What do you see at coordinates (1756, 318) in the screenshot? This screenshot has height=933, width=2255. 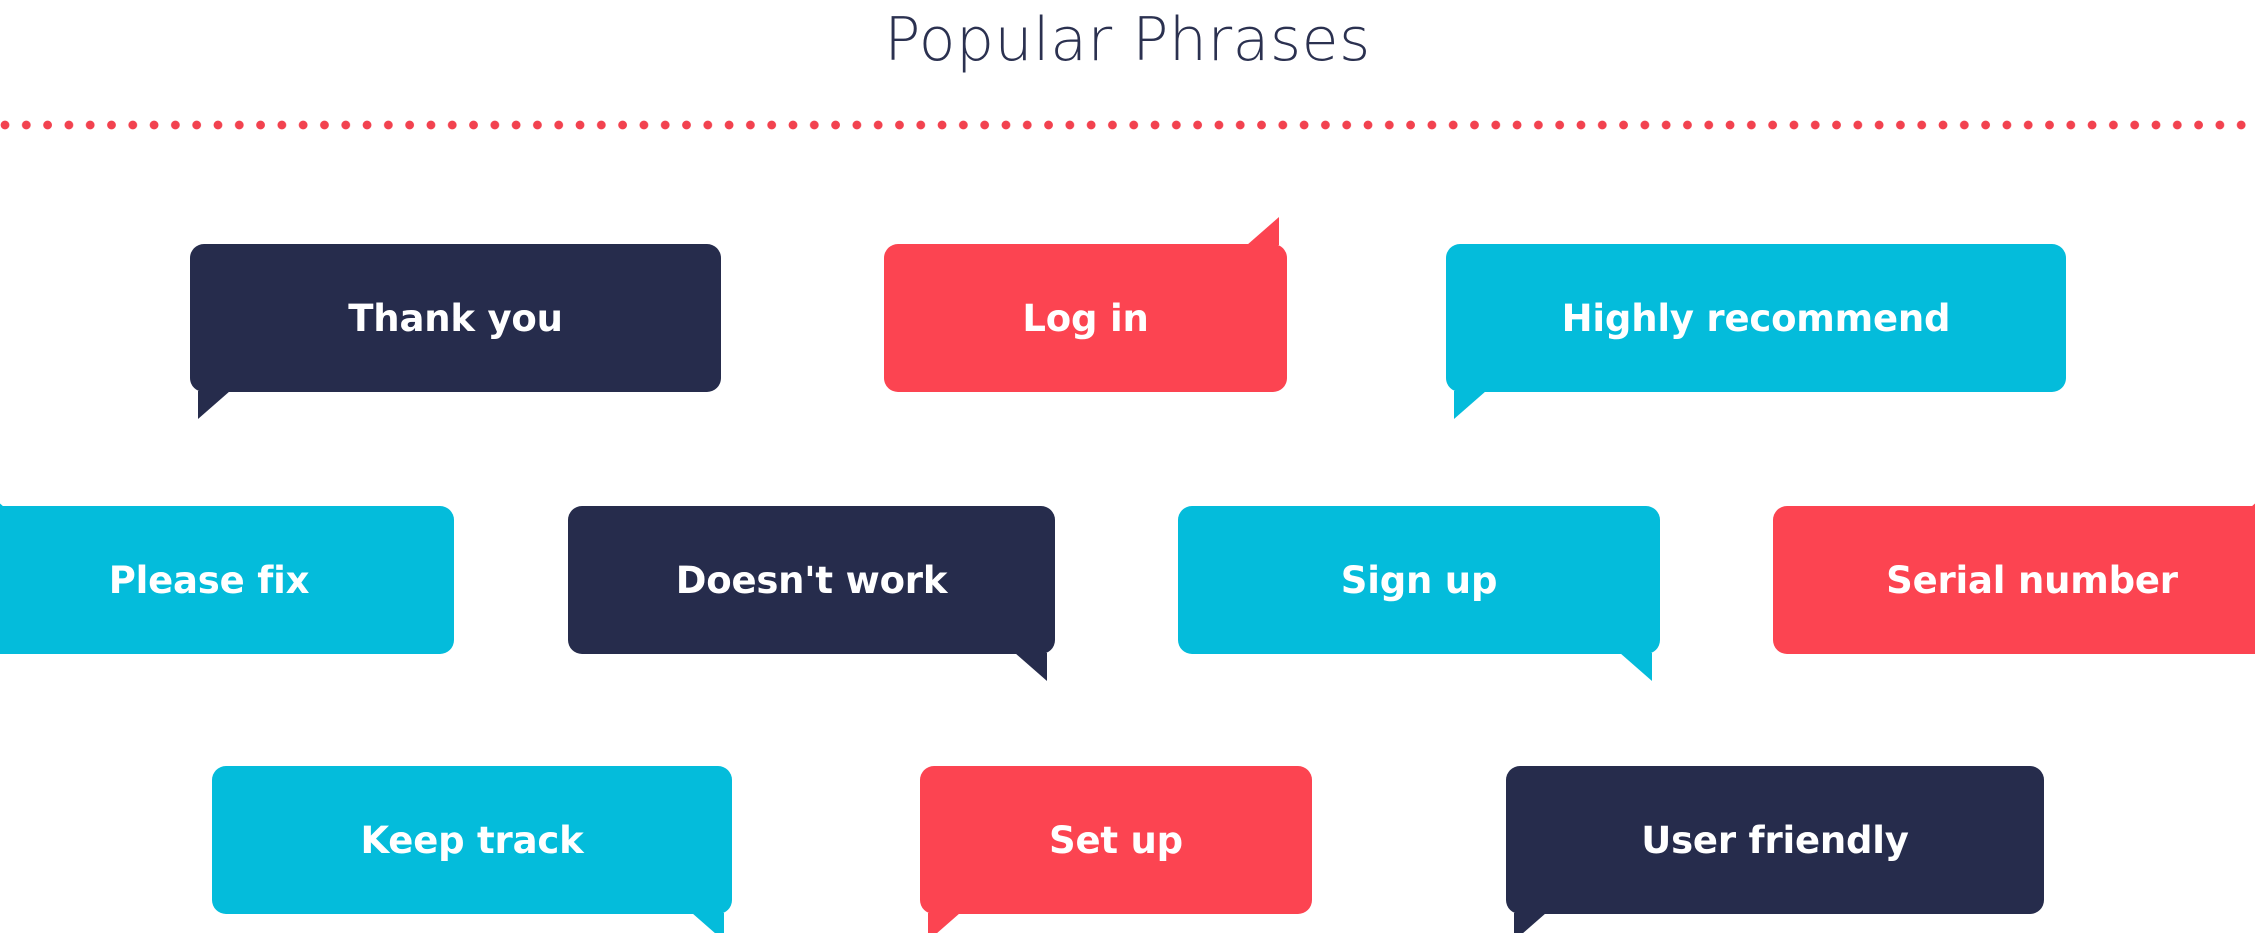 I see `speech-bubble-label: Highly recommend` at bounding box center [1756, 318].